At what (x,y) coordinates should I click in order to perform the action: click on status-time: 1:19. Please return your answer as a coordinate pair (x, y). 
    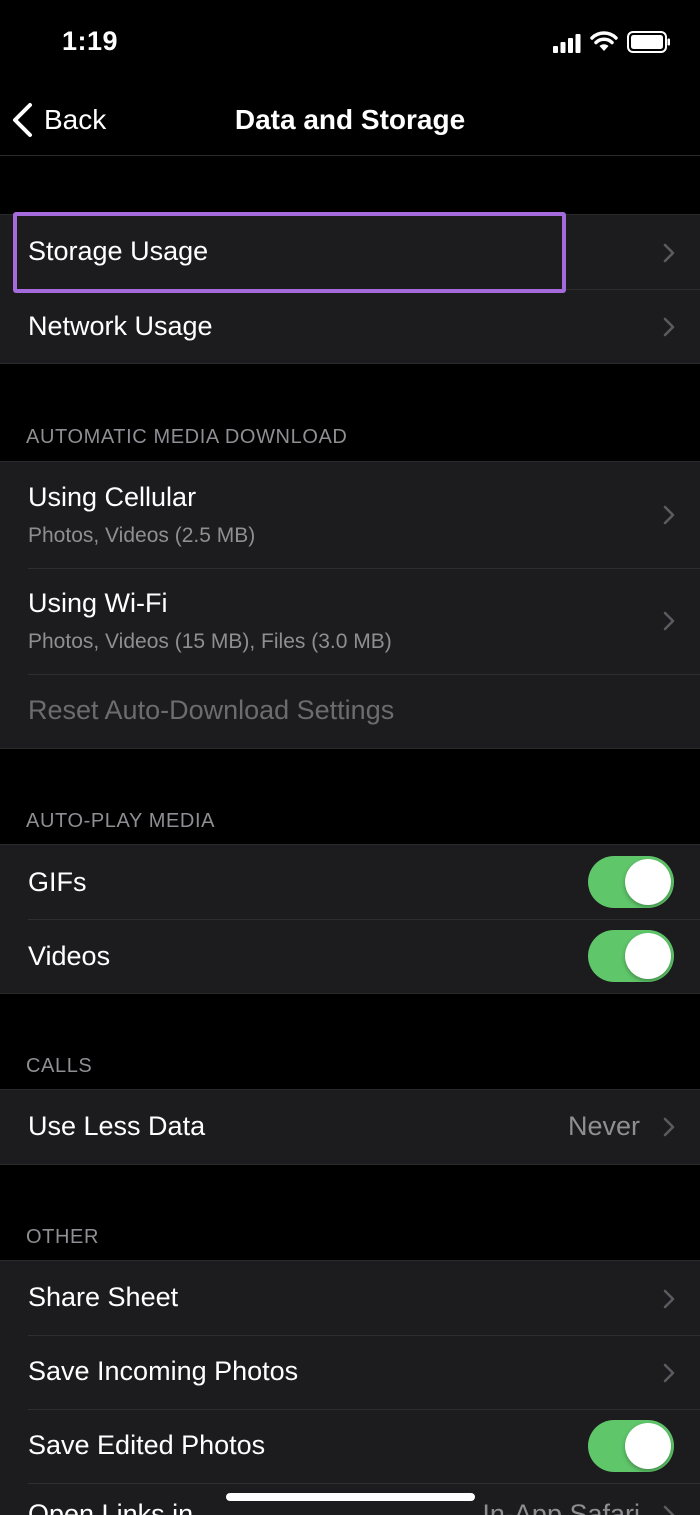
    Looking at the image, I should click on (90, 41).